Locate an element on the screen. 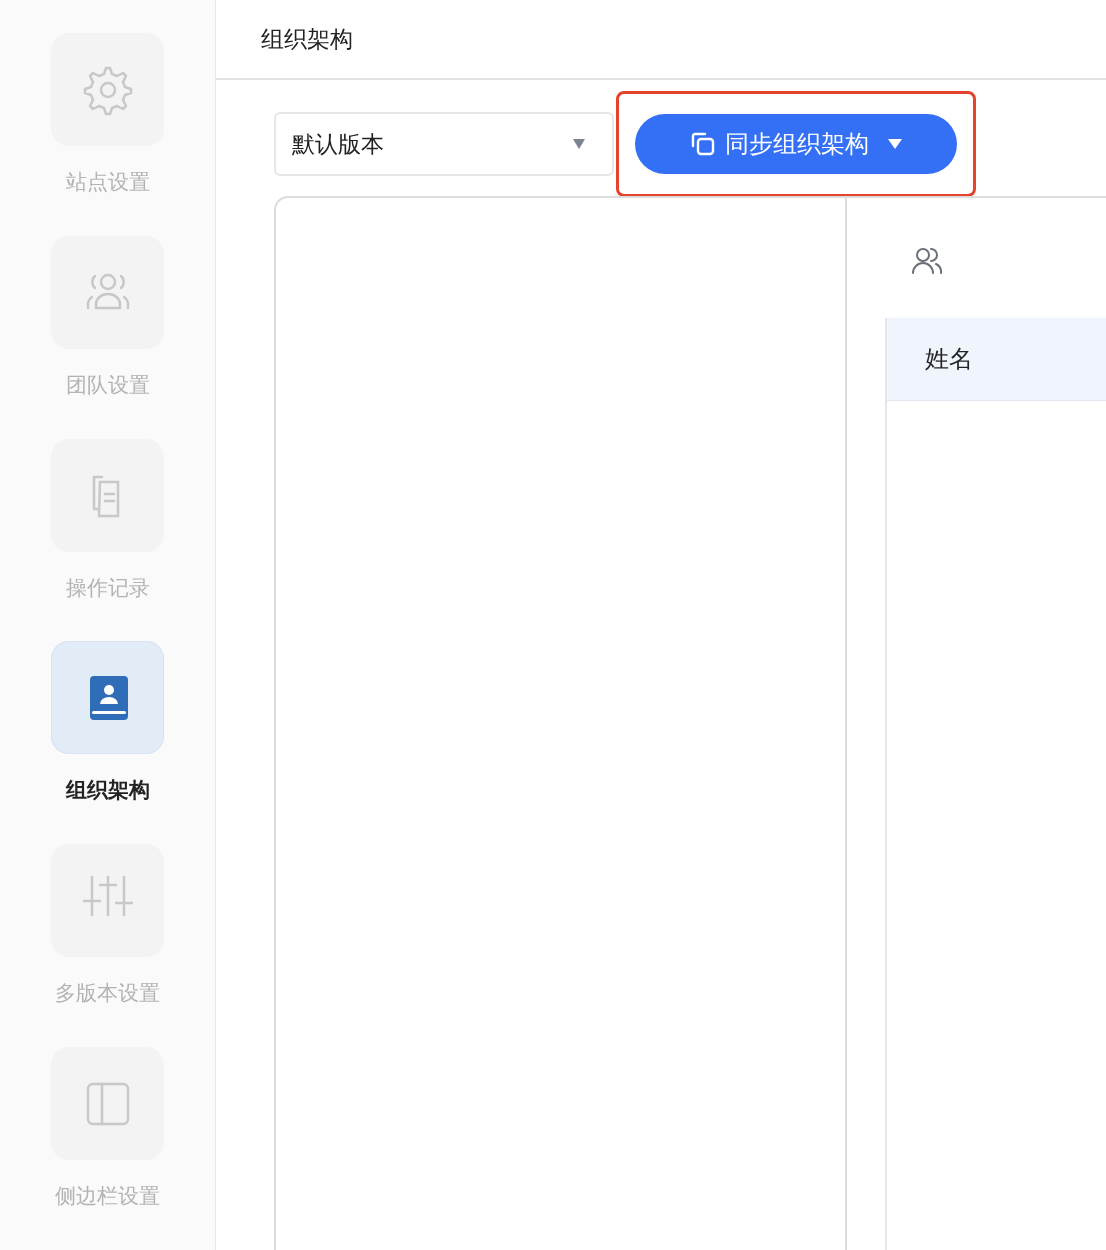 Image resolution: width=1106 pixels, height=1250 pixels. nav-label: 站点设置 is located at coordinates (107, 182).